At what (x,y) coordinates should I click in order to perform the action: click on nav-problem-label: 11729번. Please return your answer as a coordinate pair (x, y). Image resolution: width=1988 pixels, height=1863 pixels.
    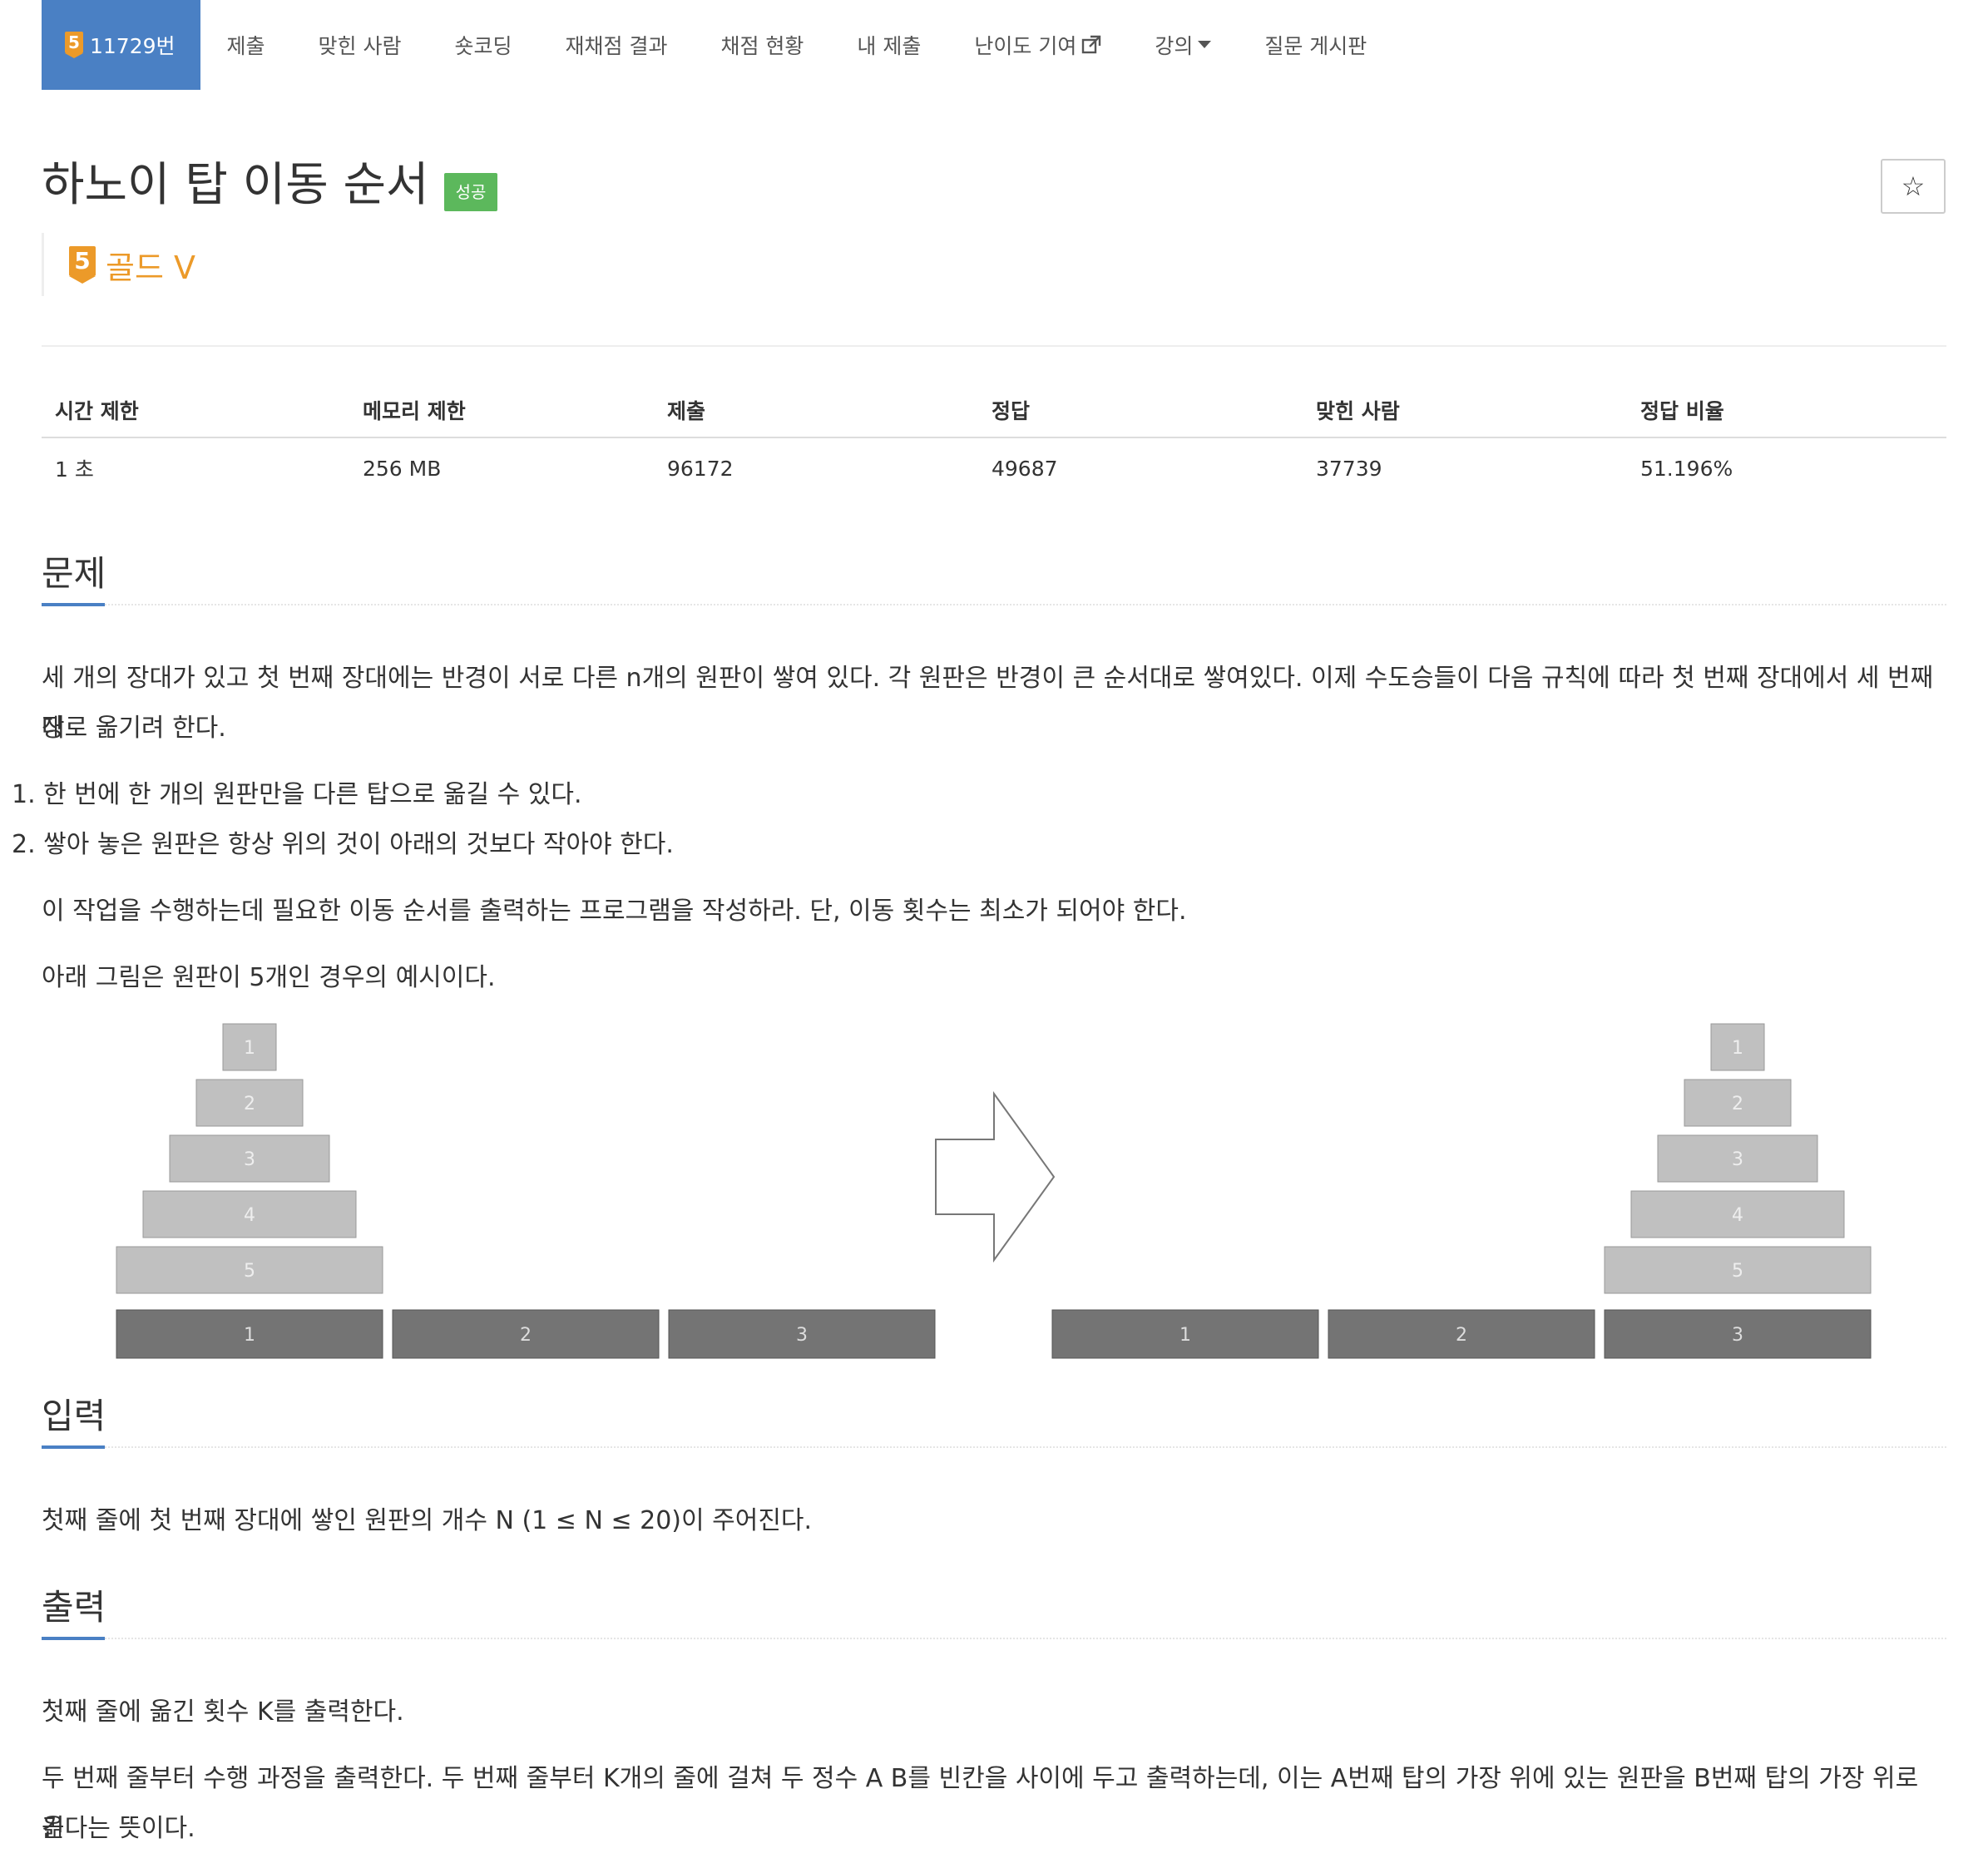
    Looking at the image, I should click on (133, 46).